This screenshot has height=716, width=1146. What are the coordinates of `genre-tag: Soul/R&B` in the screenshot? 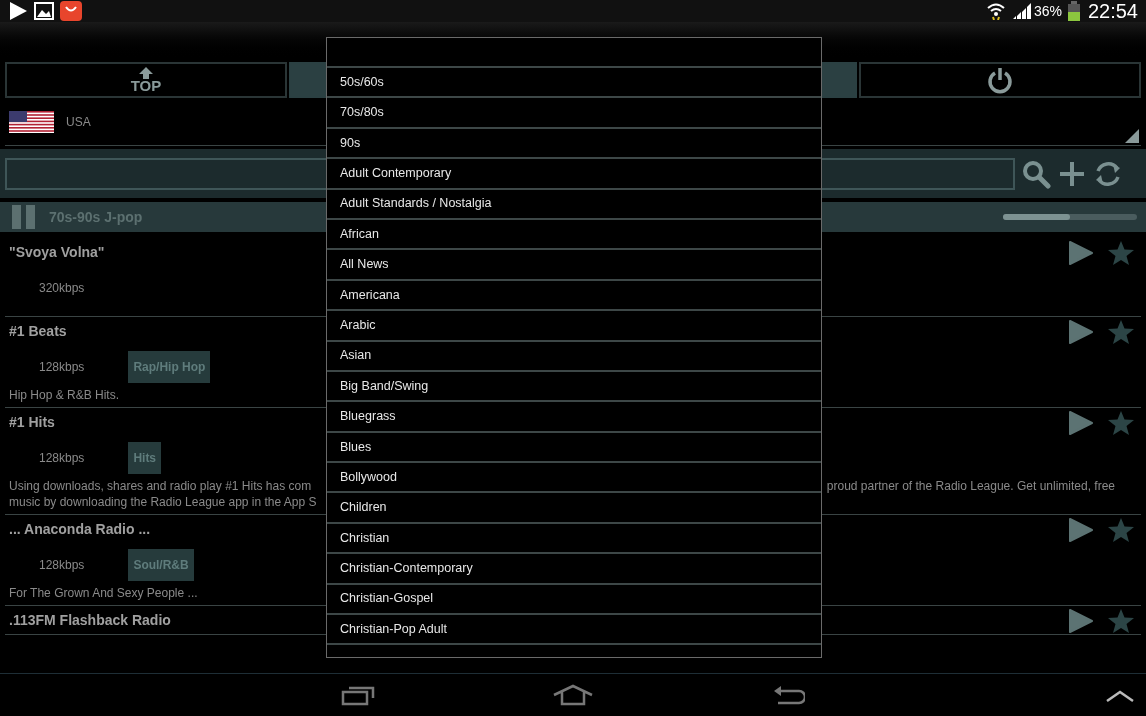 It's located at (161, 565).